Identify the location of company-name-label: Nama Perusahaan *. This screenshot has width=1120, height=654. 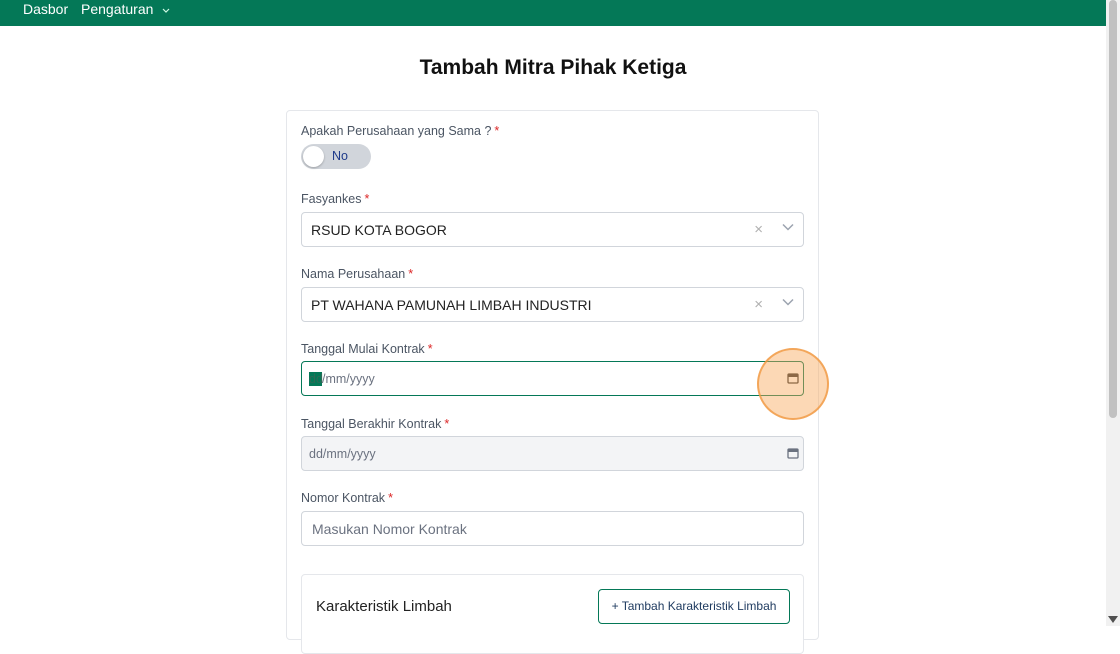
(357, 274).